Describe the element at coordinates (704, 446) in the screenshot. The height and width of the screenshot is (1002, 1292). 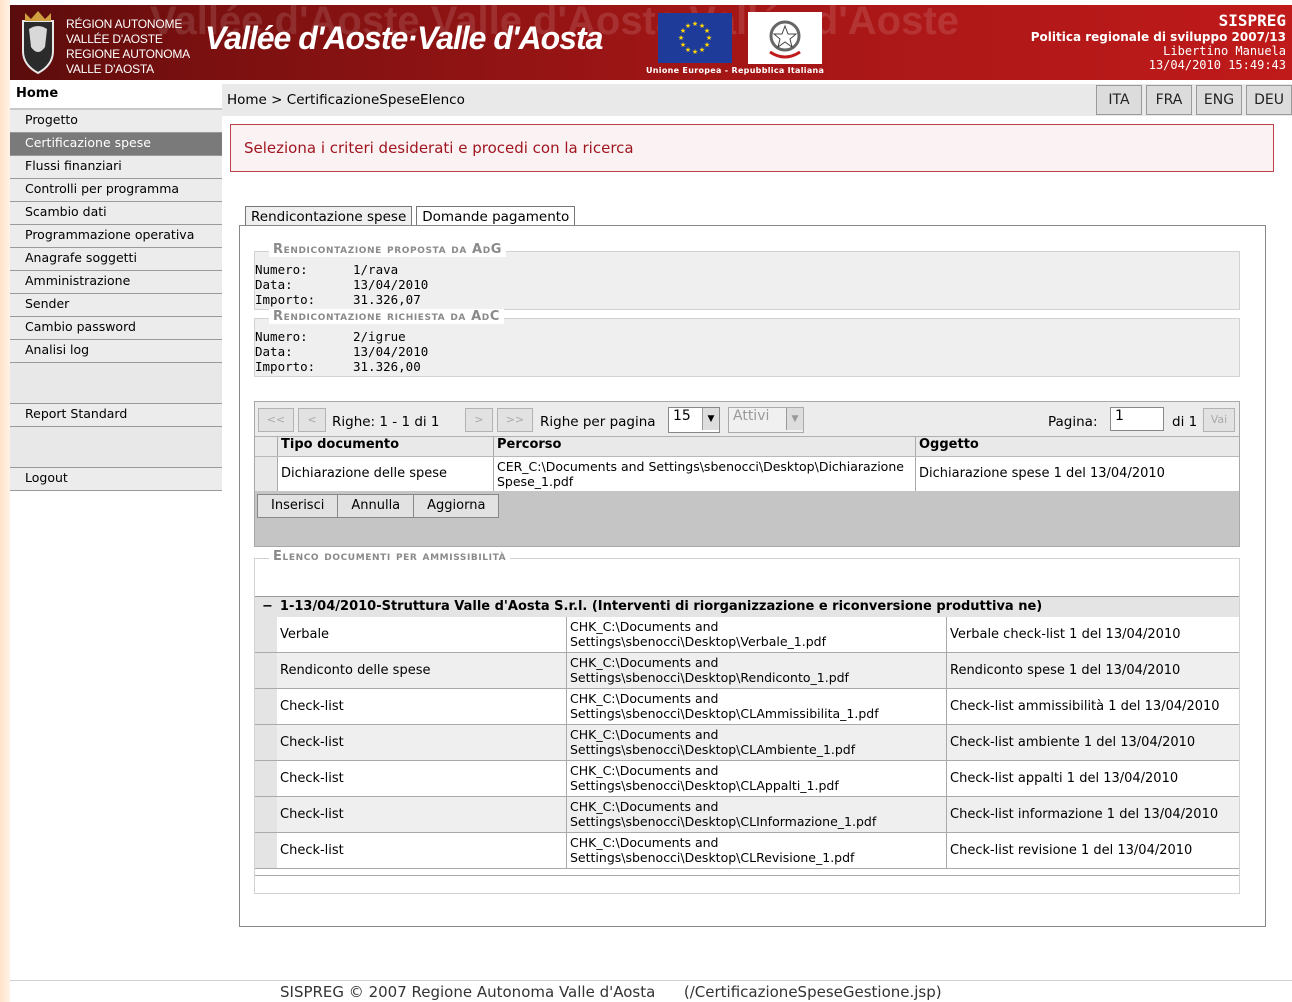
I see `grid-header-percorso: Percorso` at that location.